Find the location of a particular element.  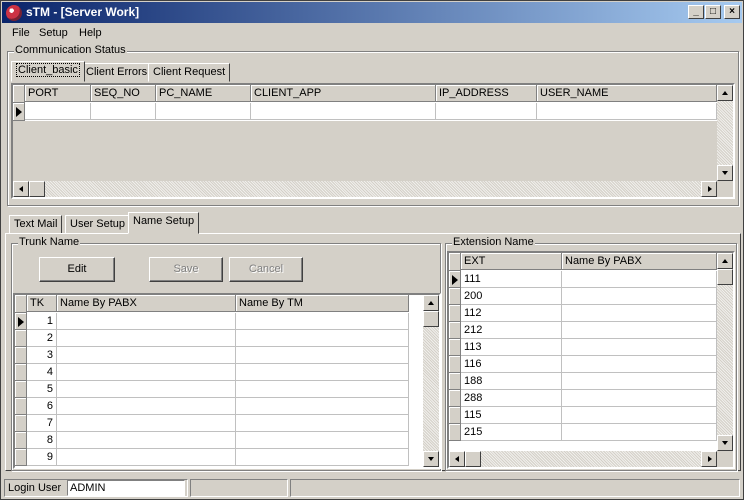

table-cell: 7 is located at coordinates (42, 423).